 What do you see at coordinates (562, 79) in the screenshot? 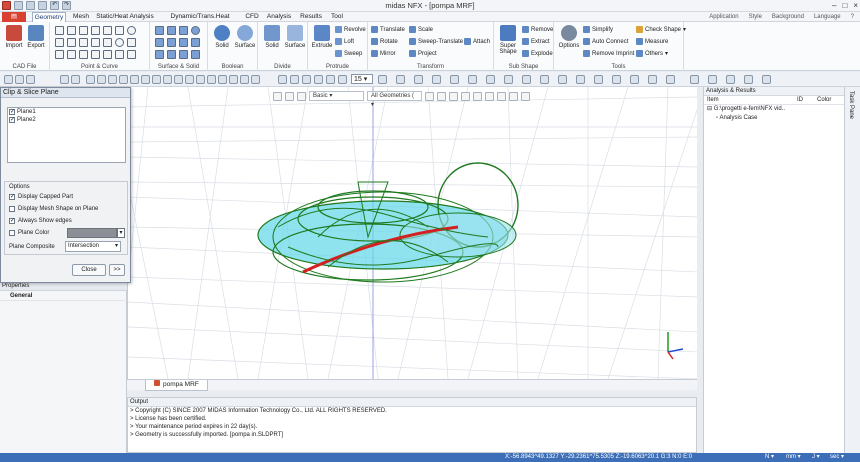
I see `snap-icon` at bounding box center [562, 79].